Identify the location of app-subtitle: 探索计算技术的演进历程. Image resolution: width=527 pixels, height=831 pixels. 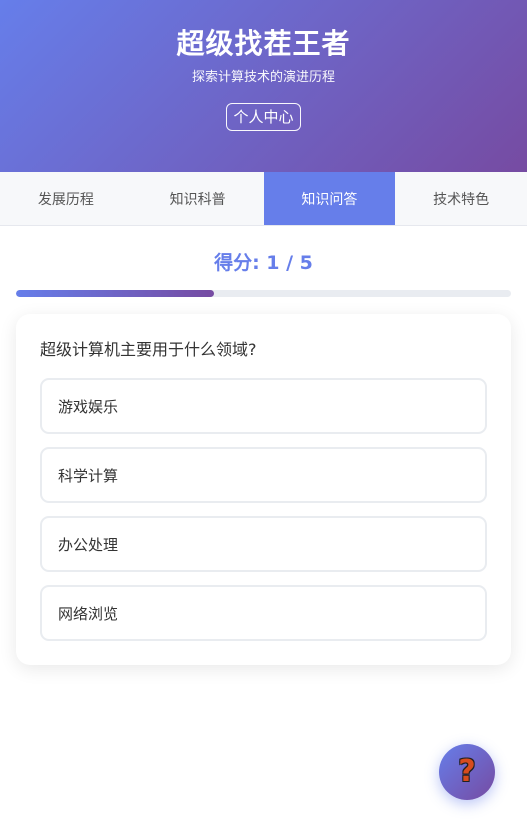
(263, 77).